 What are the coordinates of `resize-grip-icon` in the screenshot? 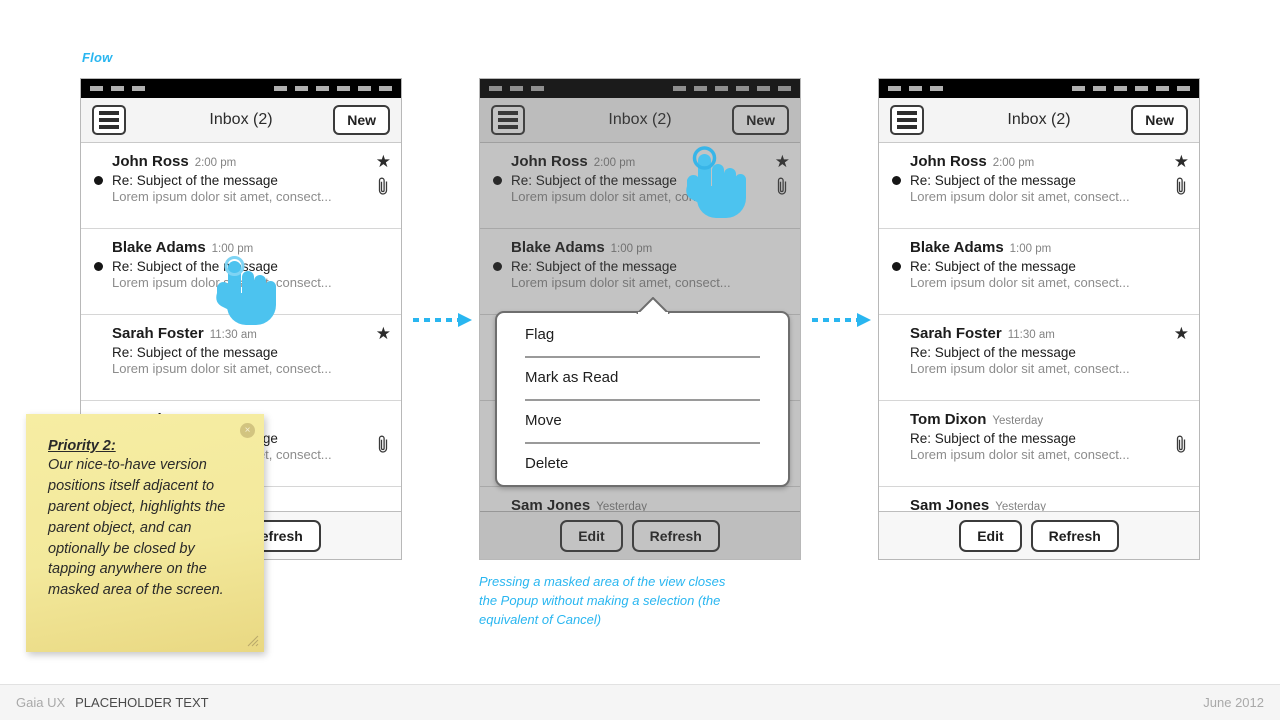 It's located at (252, 640).